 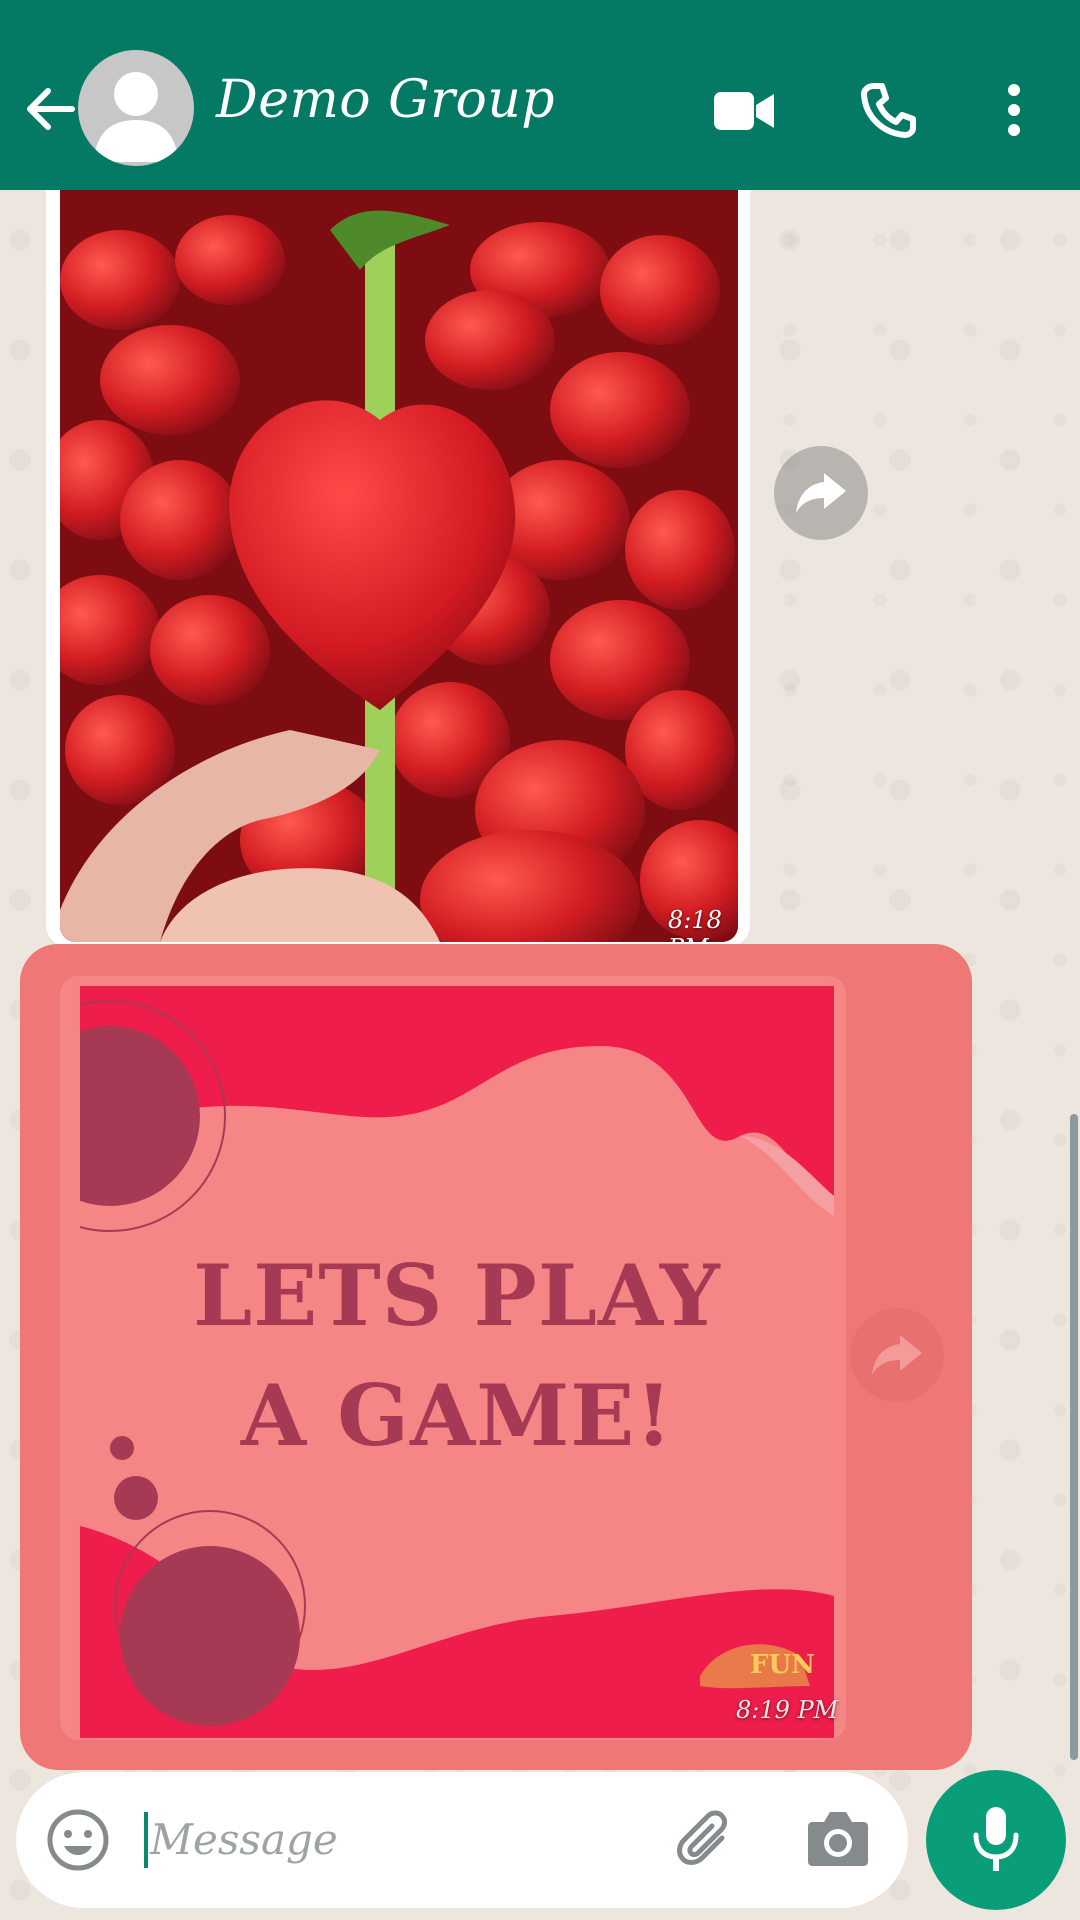 I want to click on game-caption-line-2: A GAME!, so click(x=457, y=1415).